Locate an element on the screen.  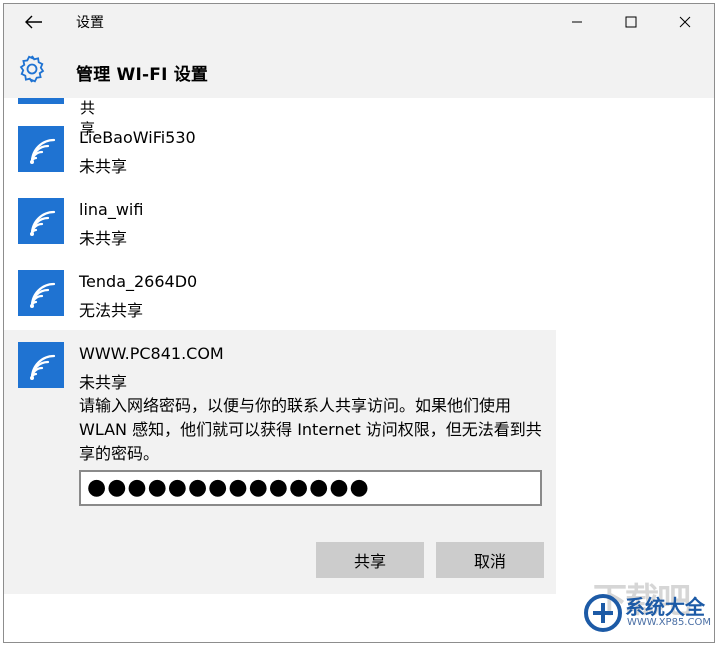
network-name: WWW.PC841.COM is located at coordinates (151, 353).